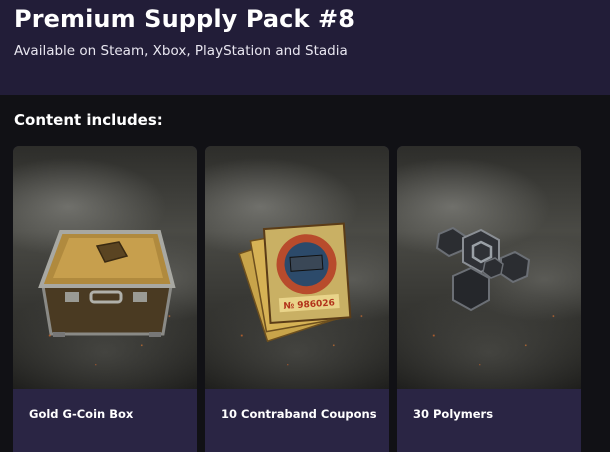 The height and width of the screenshot is (452, 610). I want to click on content-card-label: 30 Polymers, so click(453, 414).